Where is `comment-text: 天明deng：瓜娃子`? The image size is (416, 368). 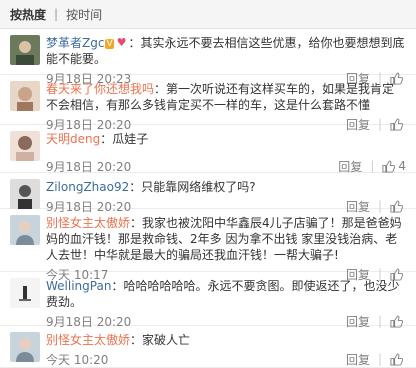
comment-text: 天明deng：瓜娃子 is located at coordinates (226, 139).